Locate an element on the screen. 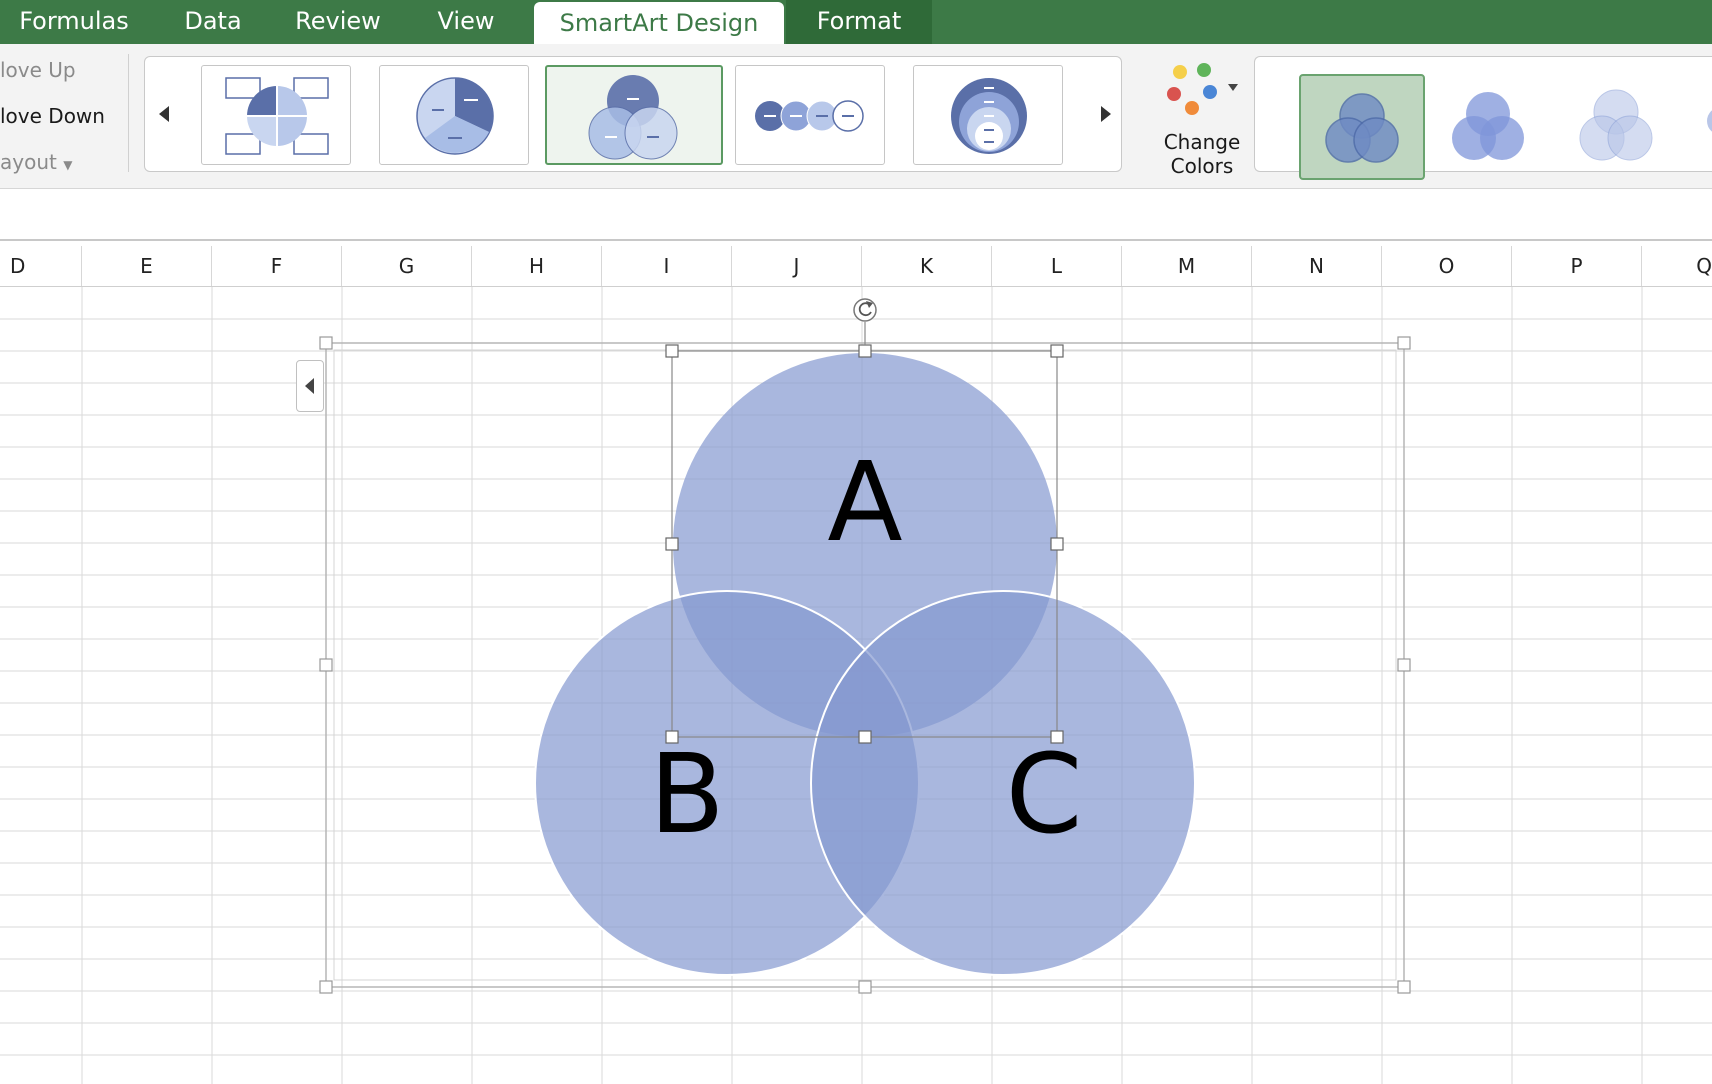  change-colors-button: Change Colors is located at coordinates (1202, 120).